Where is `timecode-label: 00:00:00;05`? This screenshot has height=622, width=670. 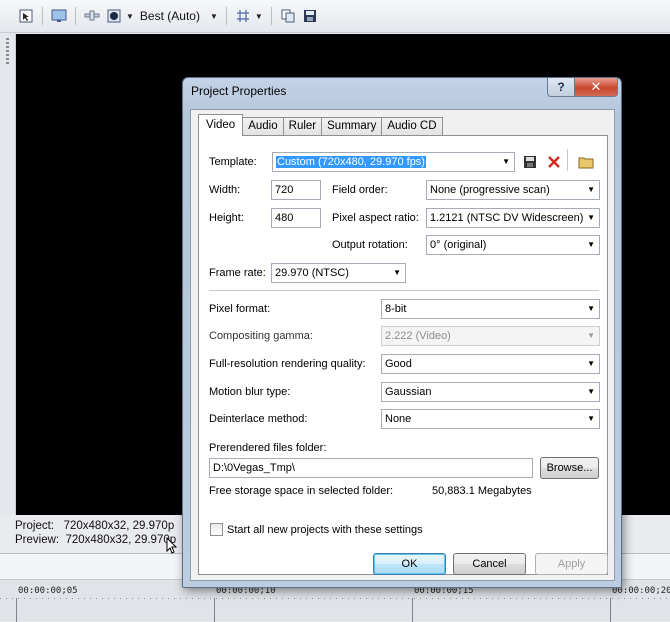
timecode-label: 00:00:00;05 is located at coordinates (48, 591).